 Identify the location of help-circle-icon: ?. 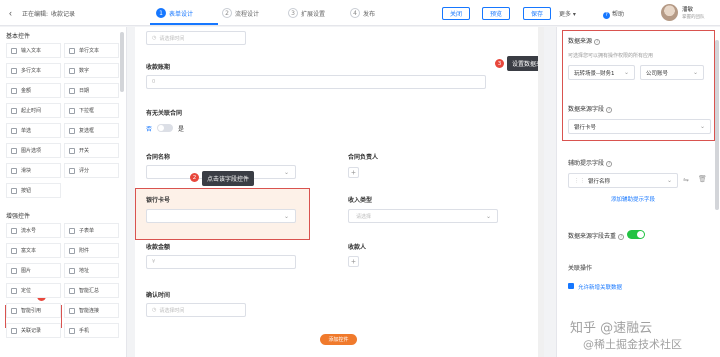
(621, 237).